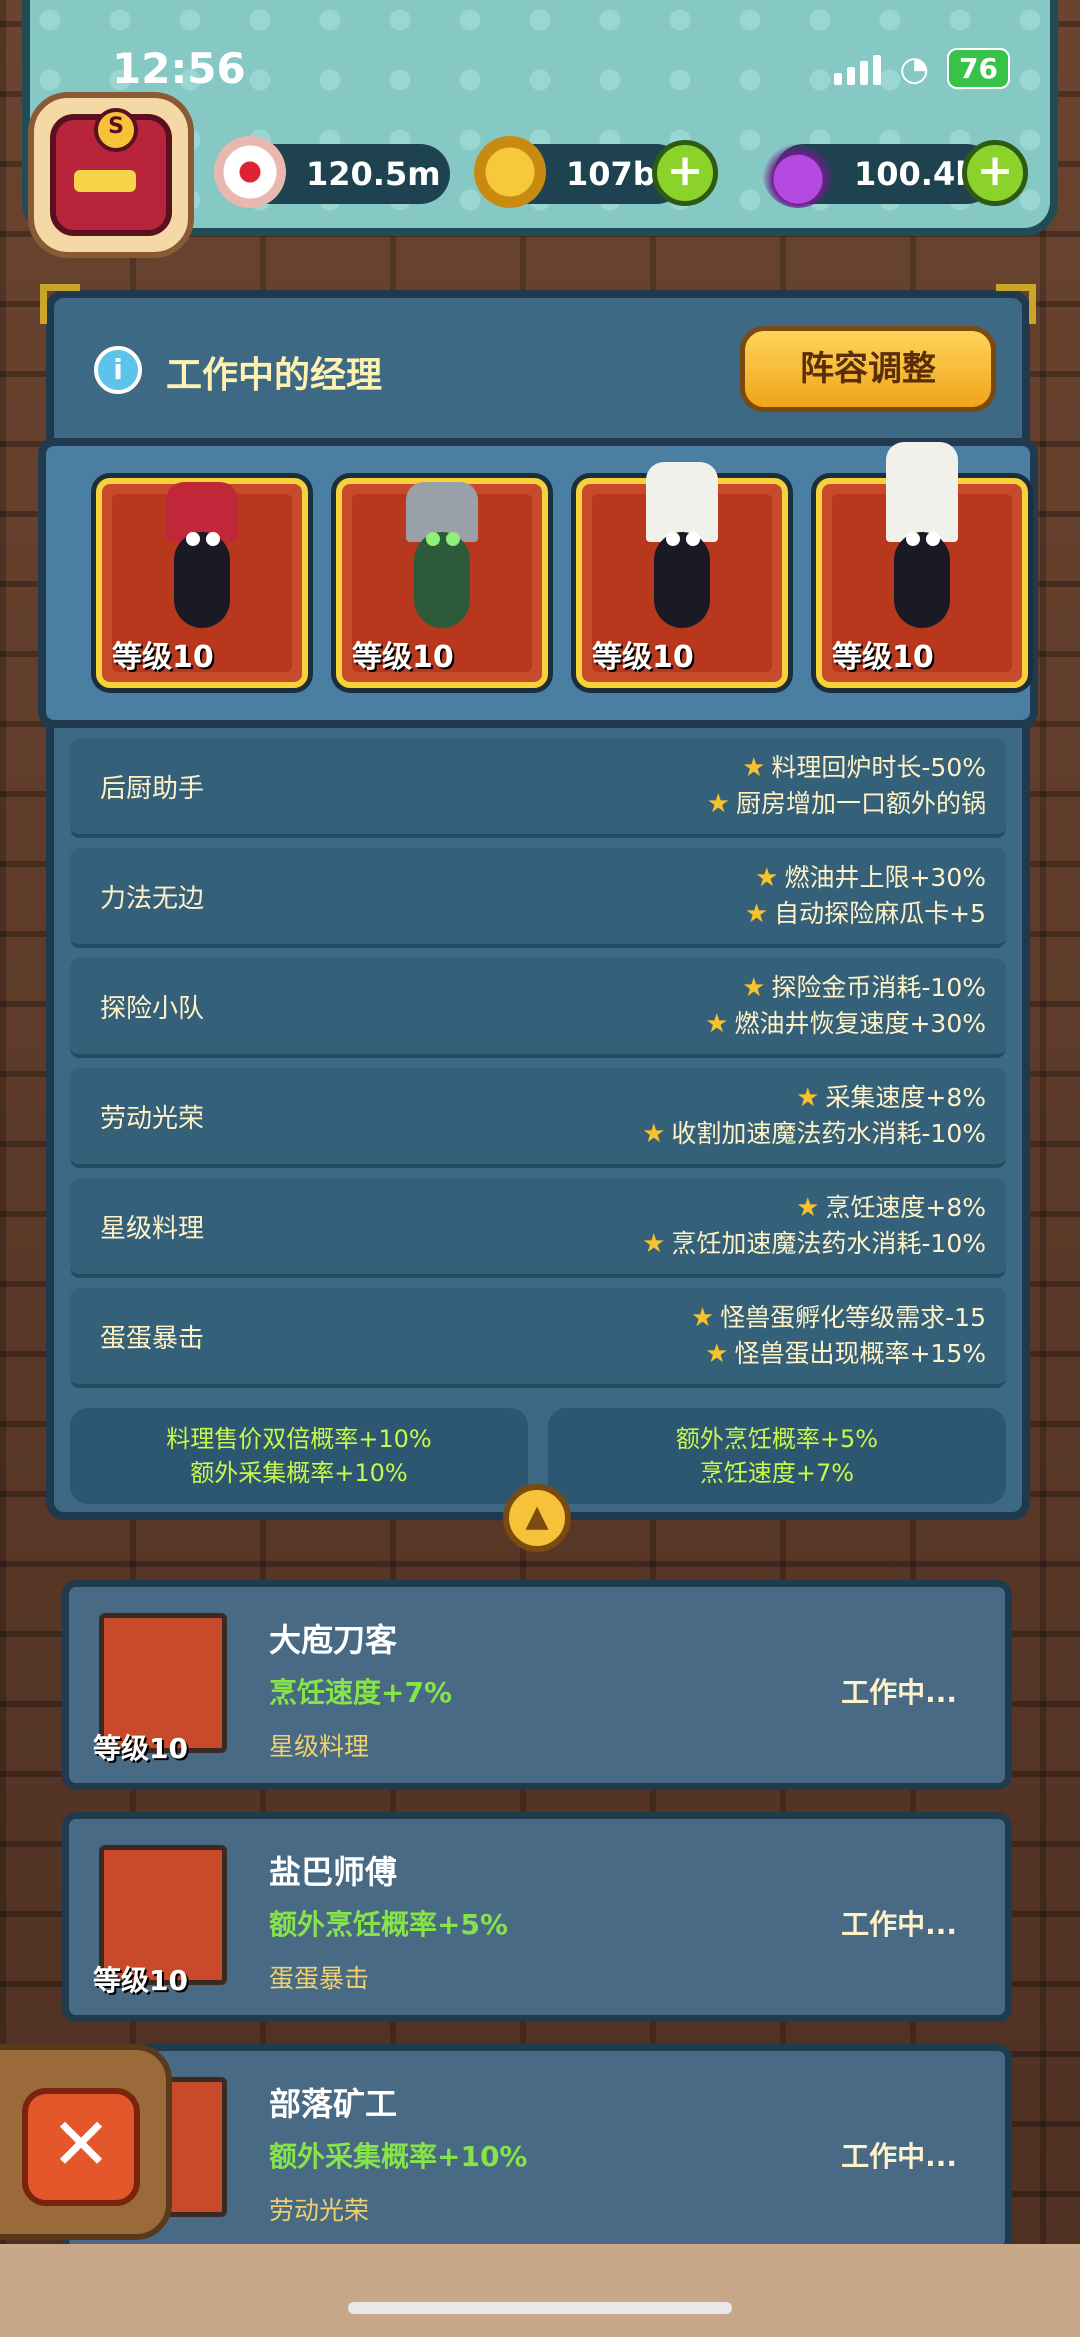  What do you see at coordinates (540, 2308) in the screenshot?
I see `home-indicator` at bounding box center [540, 2308].